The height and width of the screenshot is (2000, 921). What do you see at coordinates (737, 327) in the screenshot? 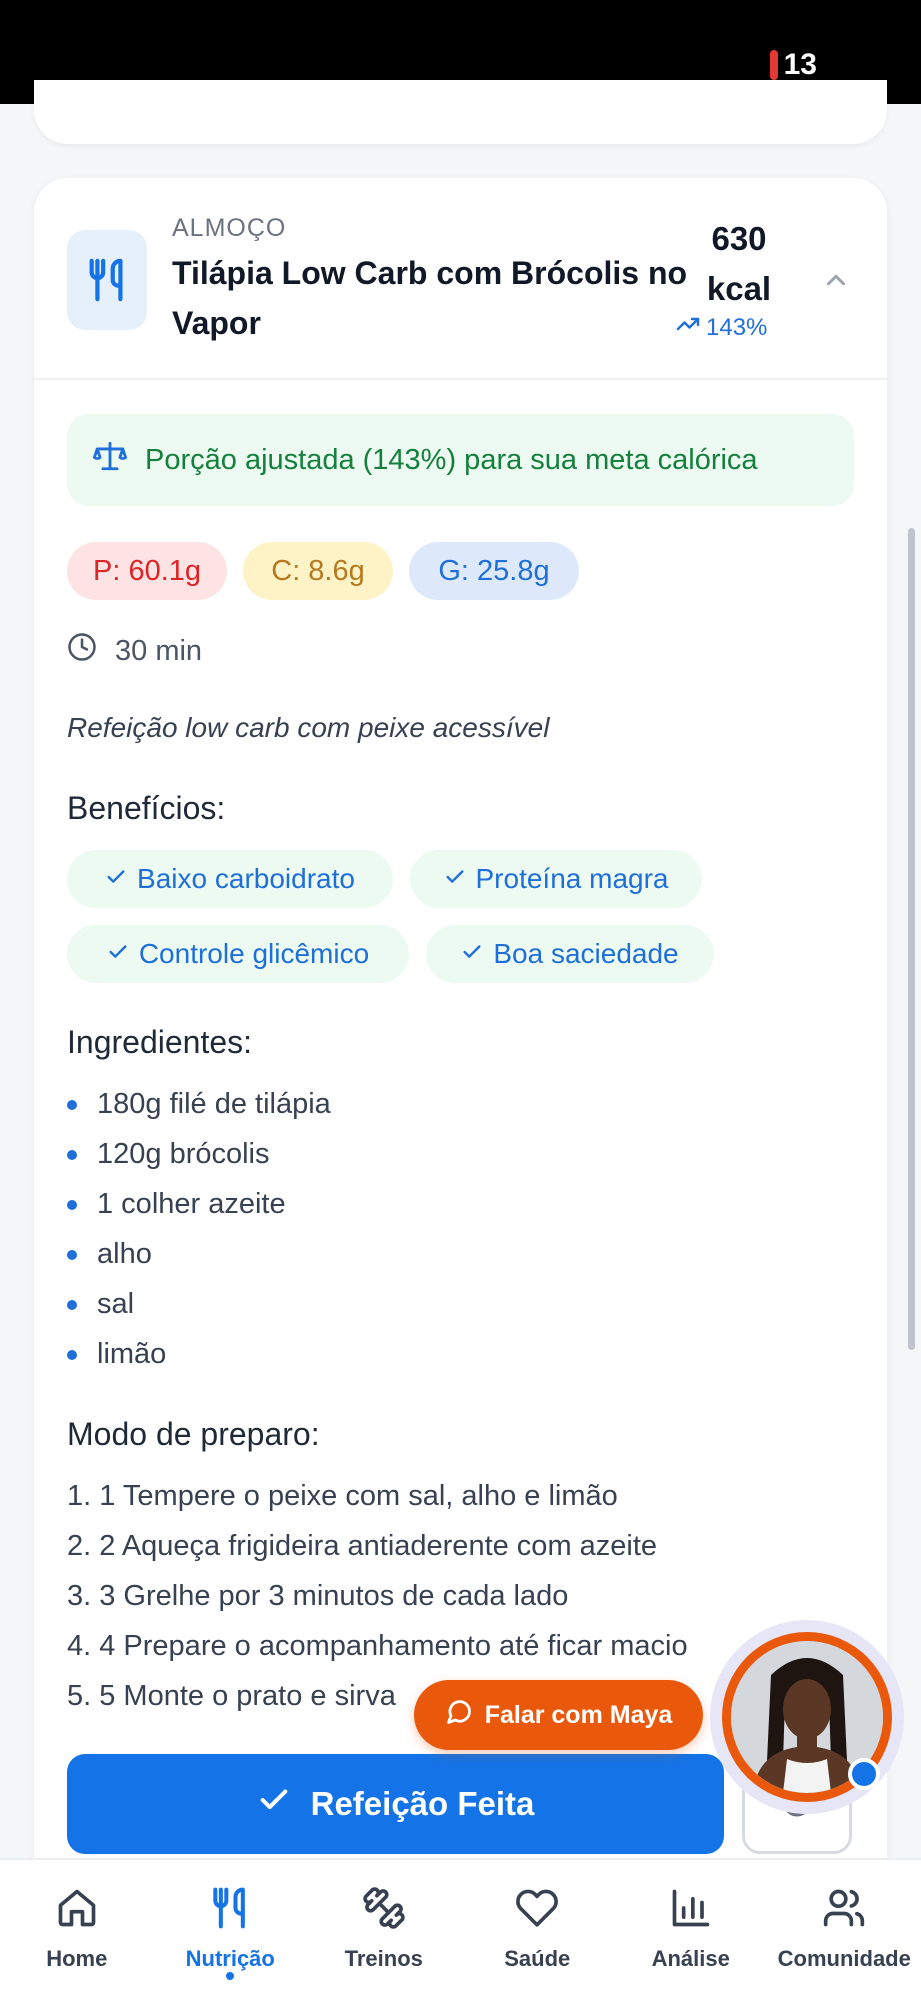
I see `portion-percent-value: 143%` at bounding box center [737, 327].